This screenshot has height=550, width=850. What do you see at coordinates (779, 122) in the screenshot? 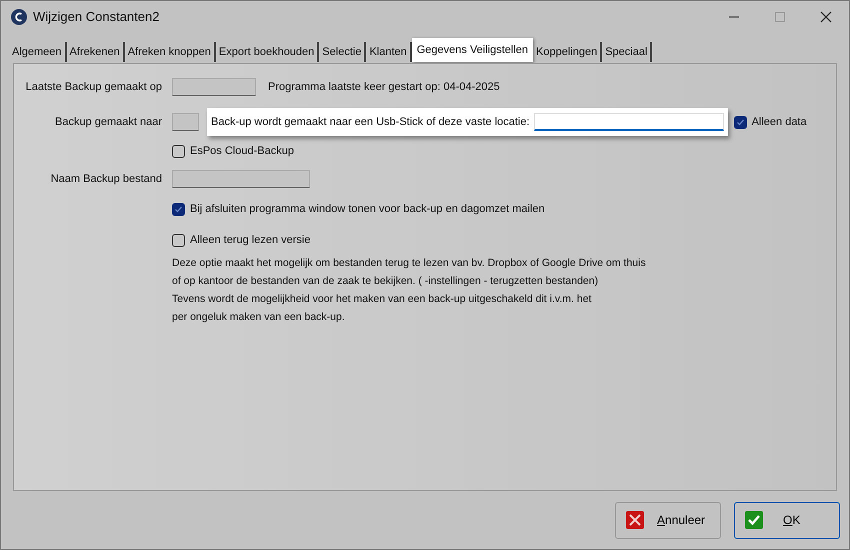
I see `checkbox-label: Alleen data` at bounding box center [779, 122].